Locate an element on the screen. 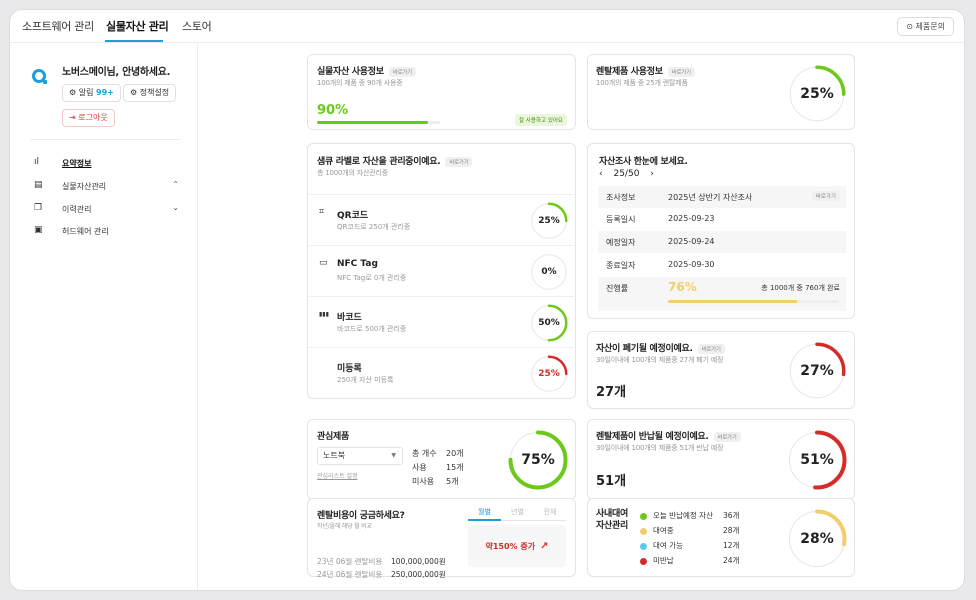 The image size is (976, 600). card-subtitle: 100개의 제품 중 25개 렌탈제품 is located at coordinates (642, 83).